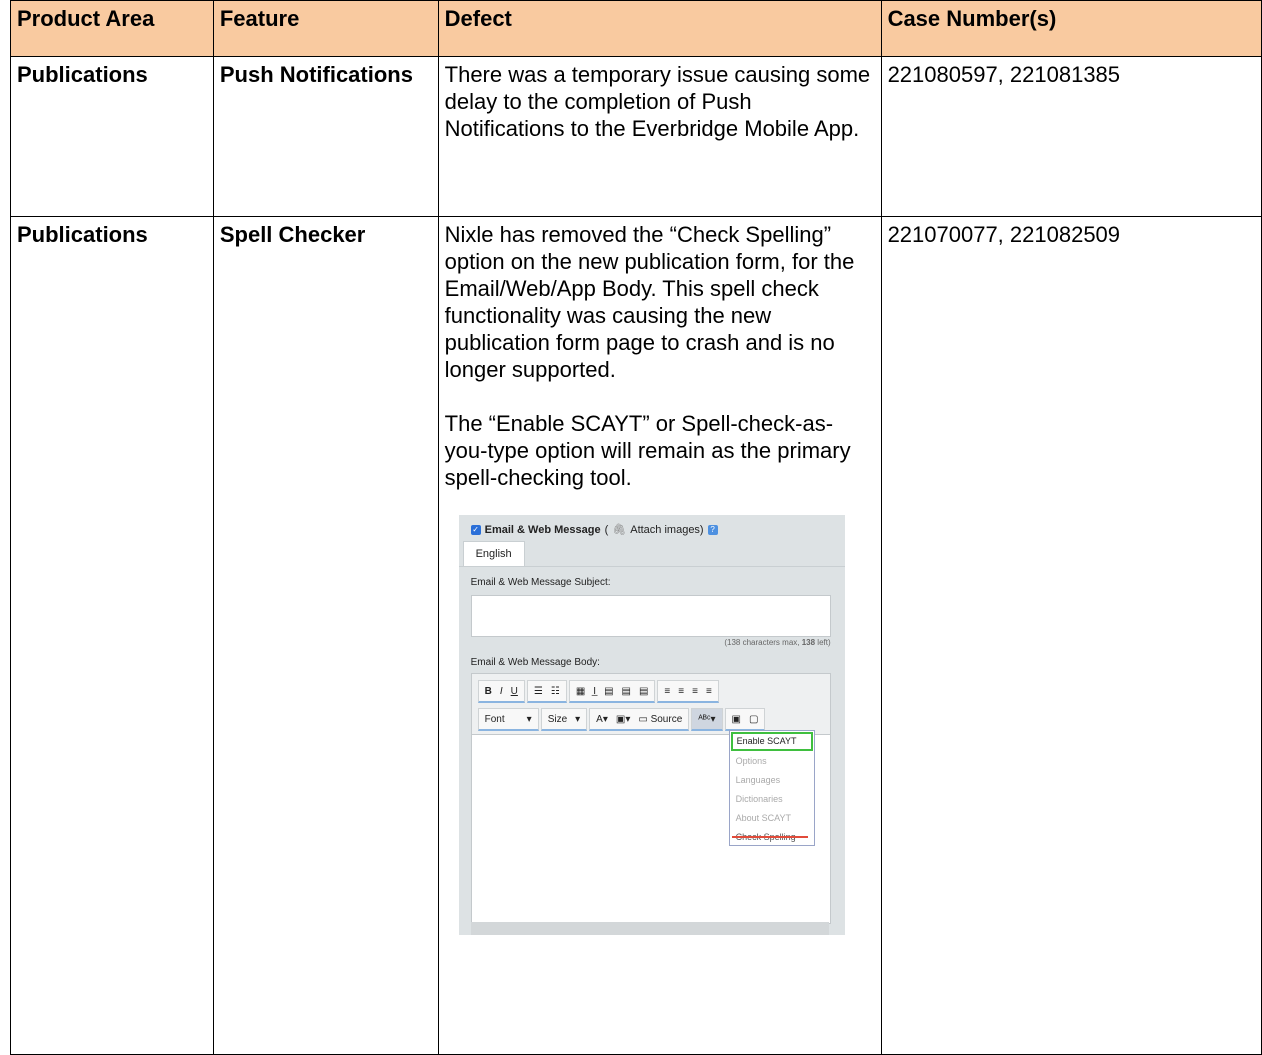  Describe the element at coordinates (650, 616) in the screenshot. I see `subject-input` at that location.